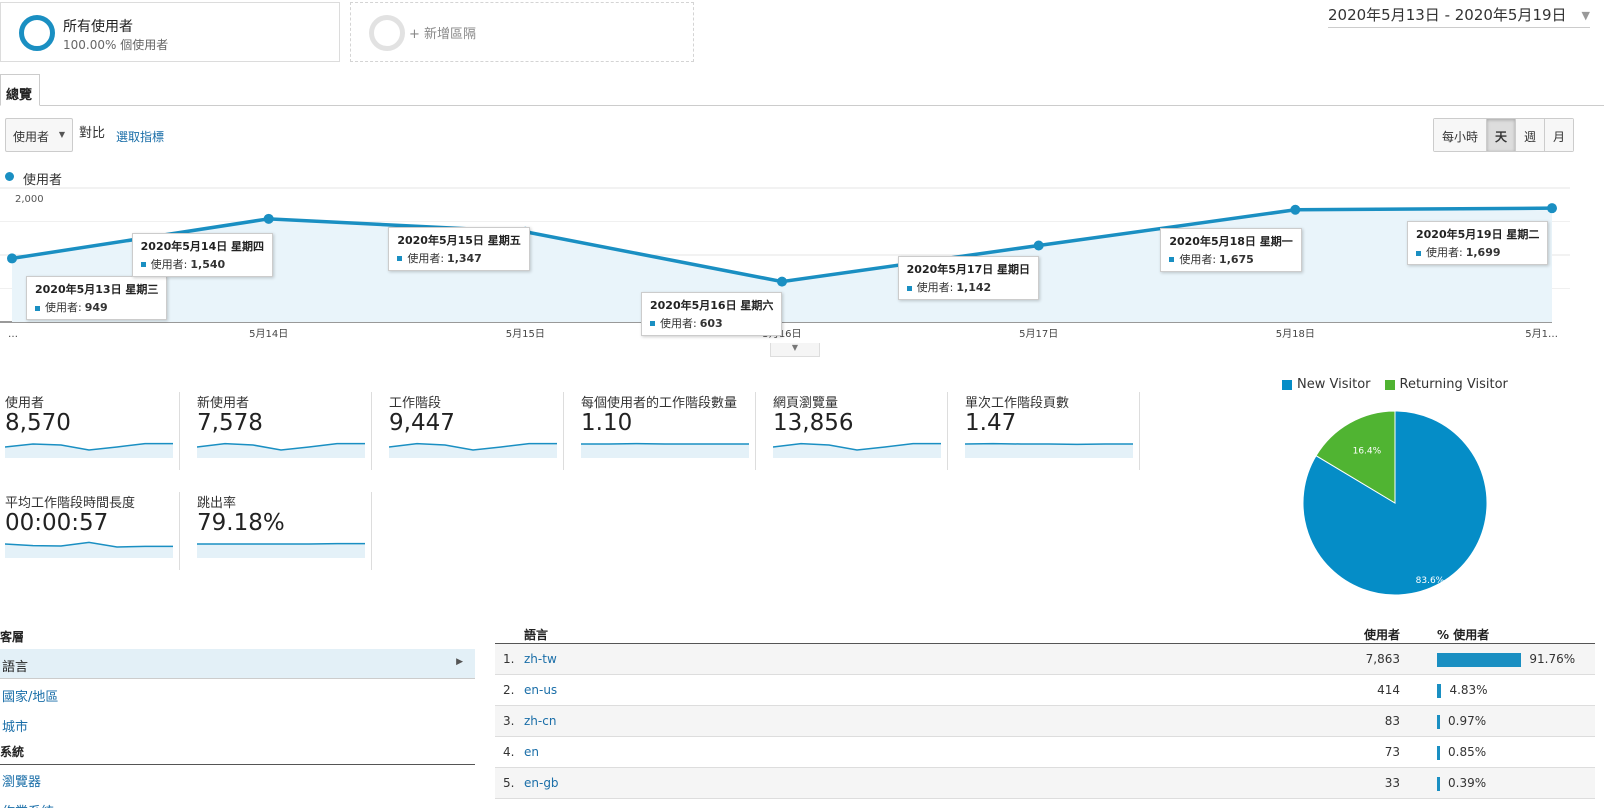 The width and height of the screenshot is (1614, 808). I want to click on segment-subtitle: 100.00% 個使用者, so click(116, 45).